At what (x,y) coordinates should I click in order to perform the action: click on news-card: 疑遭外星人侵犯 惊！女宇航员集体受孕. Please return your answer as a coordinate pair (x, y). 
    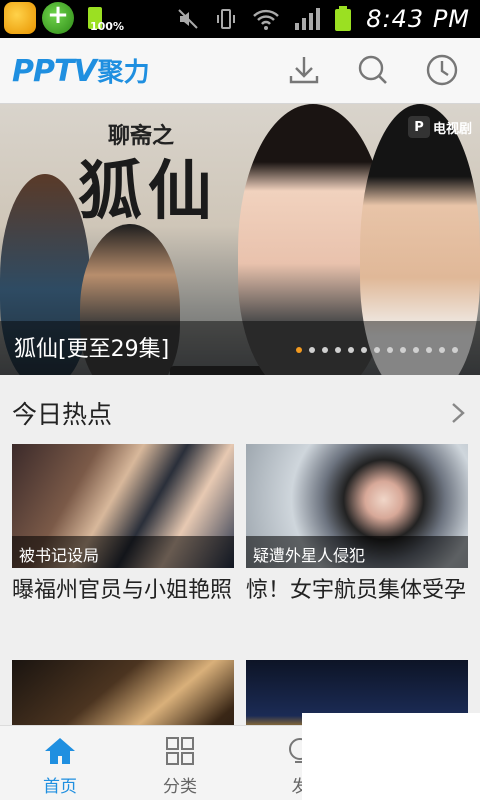
    Looking at the image, I should click on (357, 525).